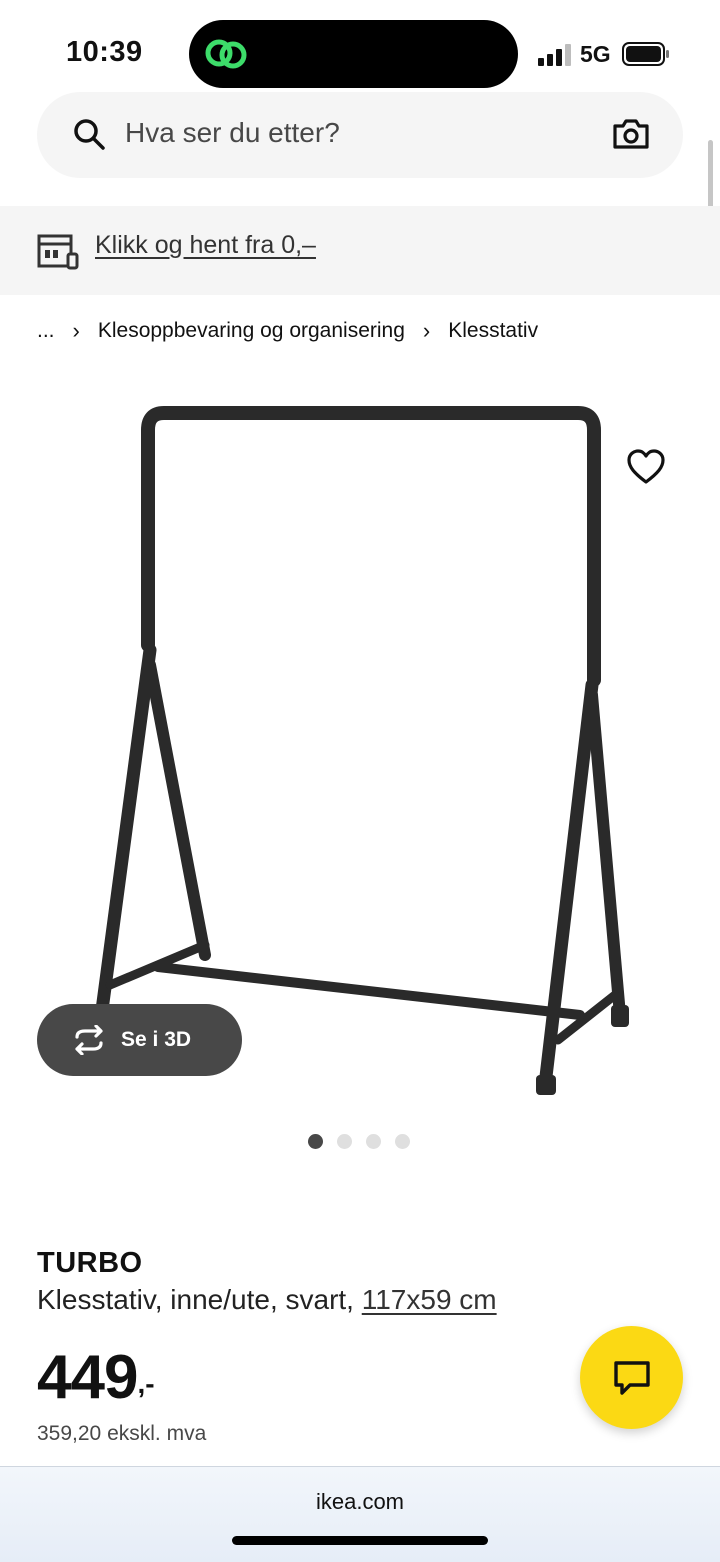 Image resolution: width=720 pixels, height=1562 pixels. I want to click on store-icon, so click(58, 252).